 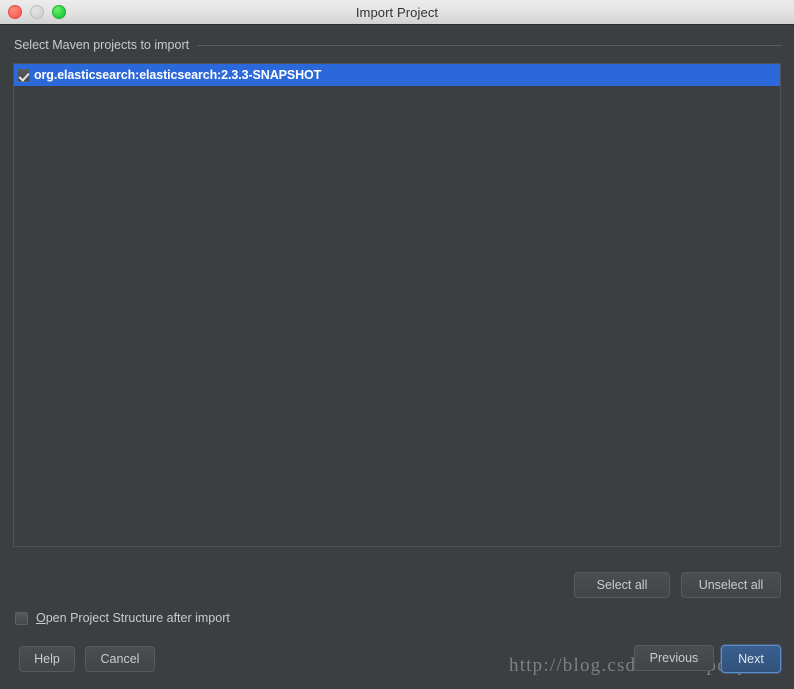 I want to click on section-title: Select Maven projects to import, so click(x=102, y=45).